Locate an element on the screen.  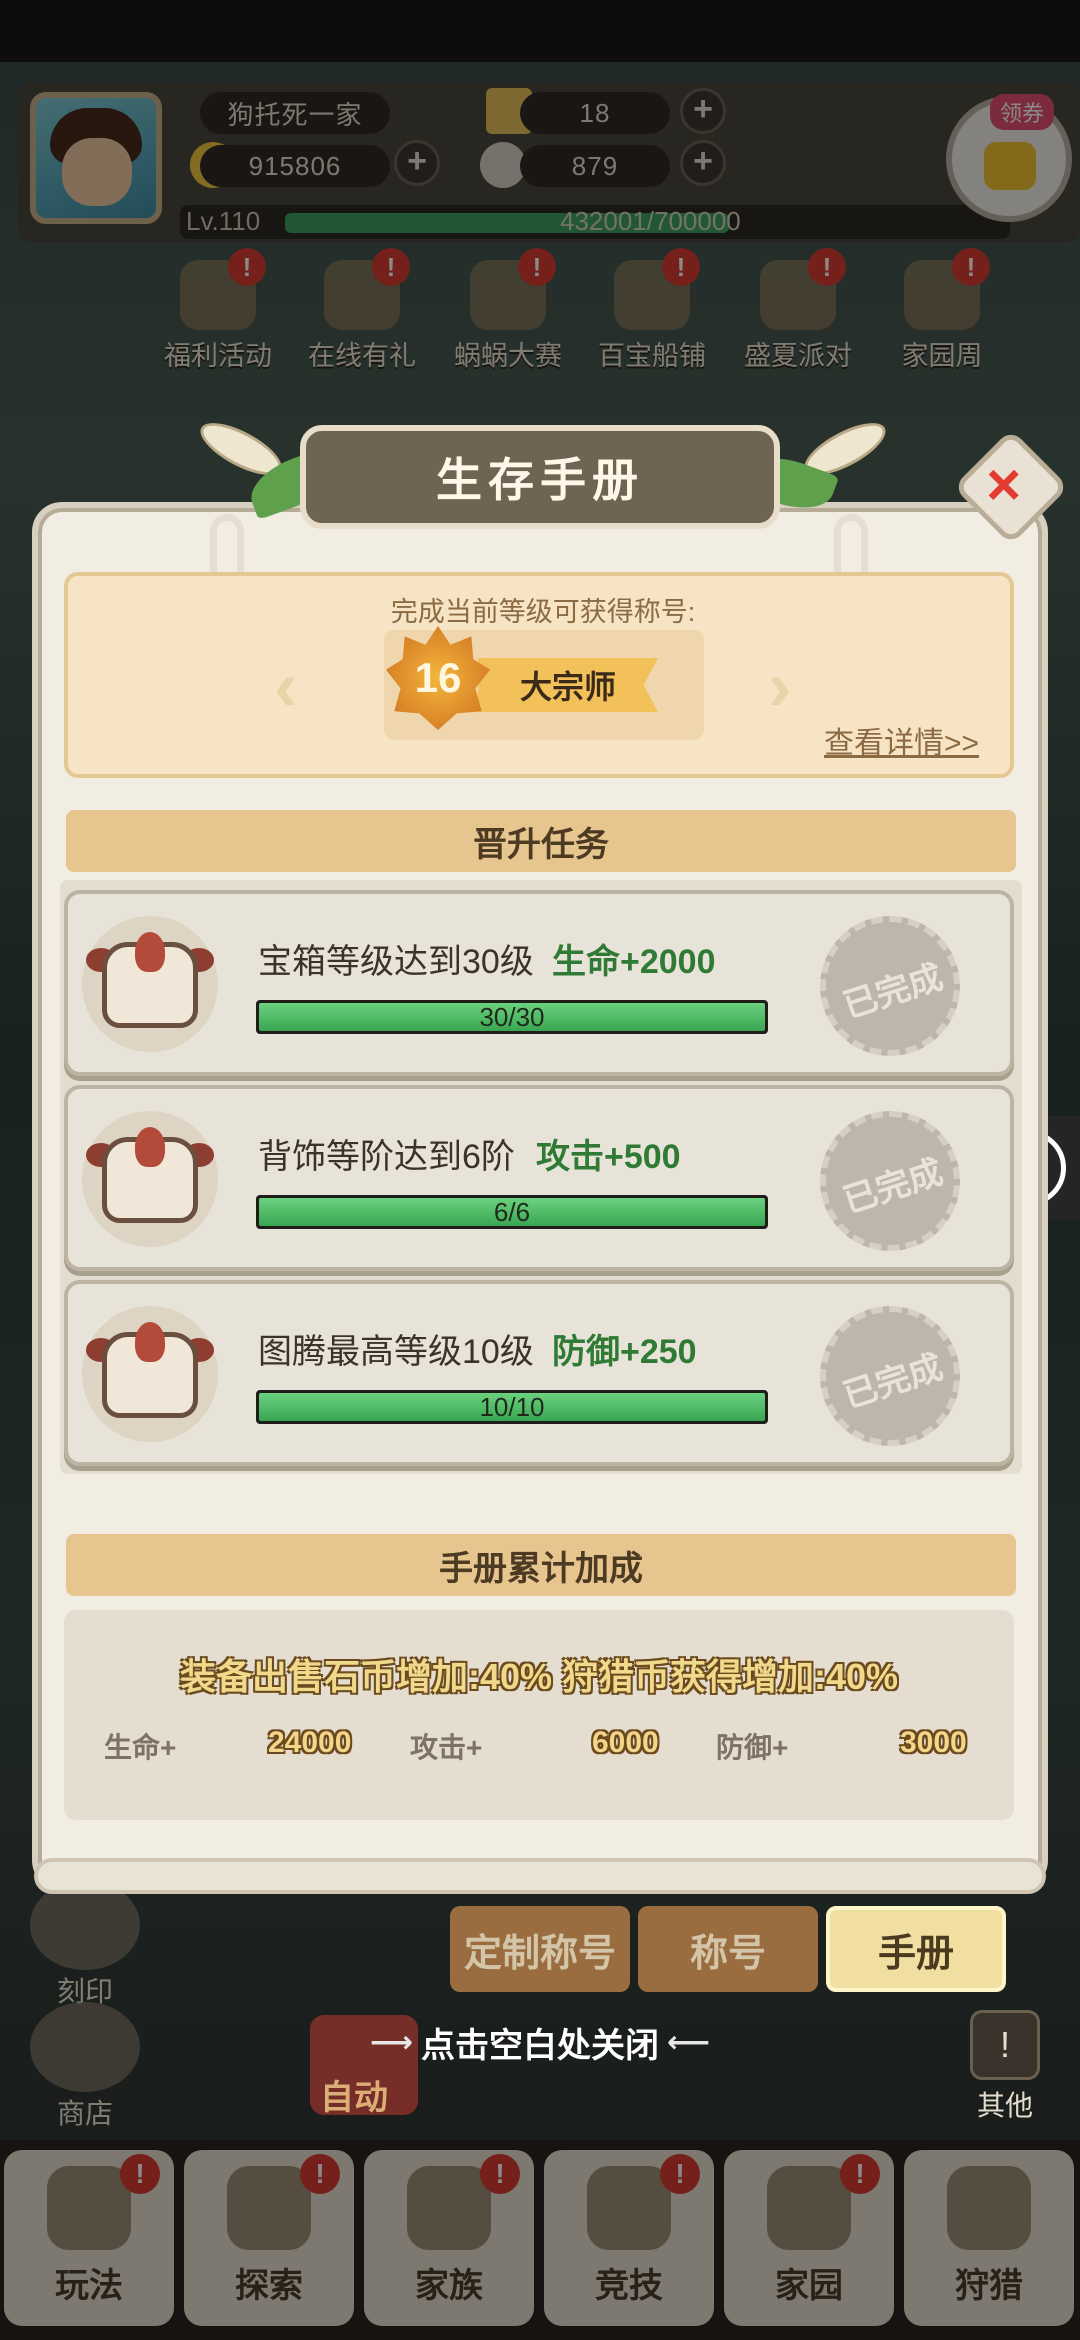
stat-def-value: 3000 is located at coordinates (933, 1742).